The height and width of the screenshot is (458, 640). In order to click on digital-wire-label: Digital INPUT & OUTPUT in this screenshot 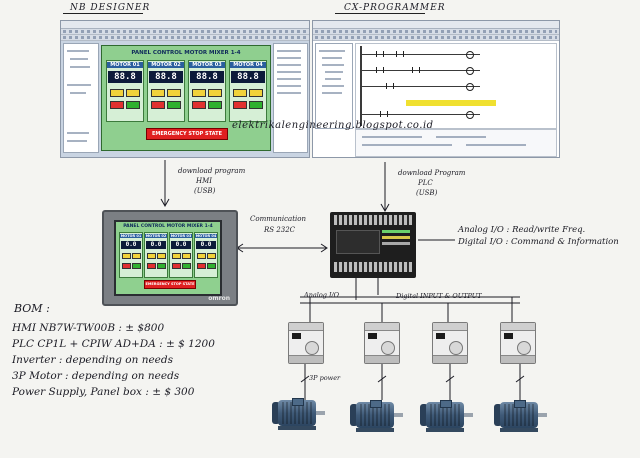, I will do `click(439, 296)`.